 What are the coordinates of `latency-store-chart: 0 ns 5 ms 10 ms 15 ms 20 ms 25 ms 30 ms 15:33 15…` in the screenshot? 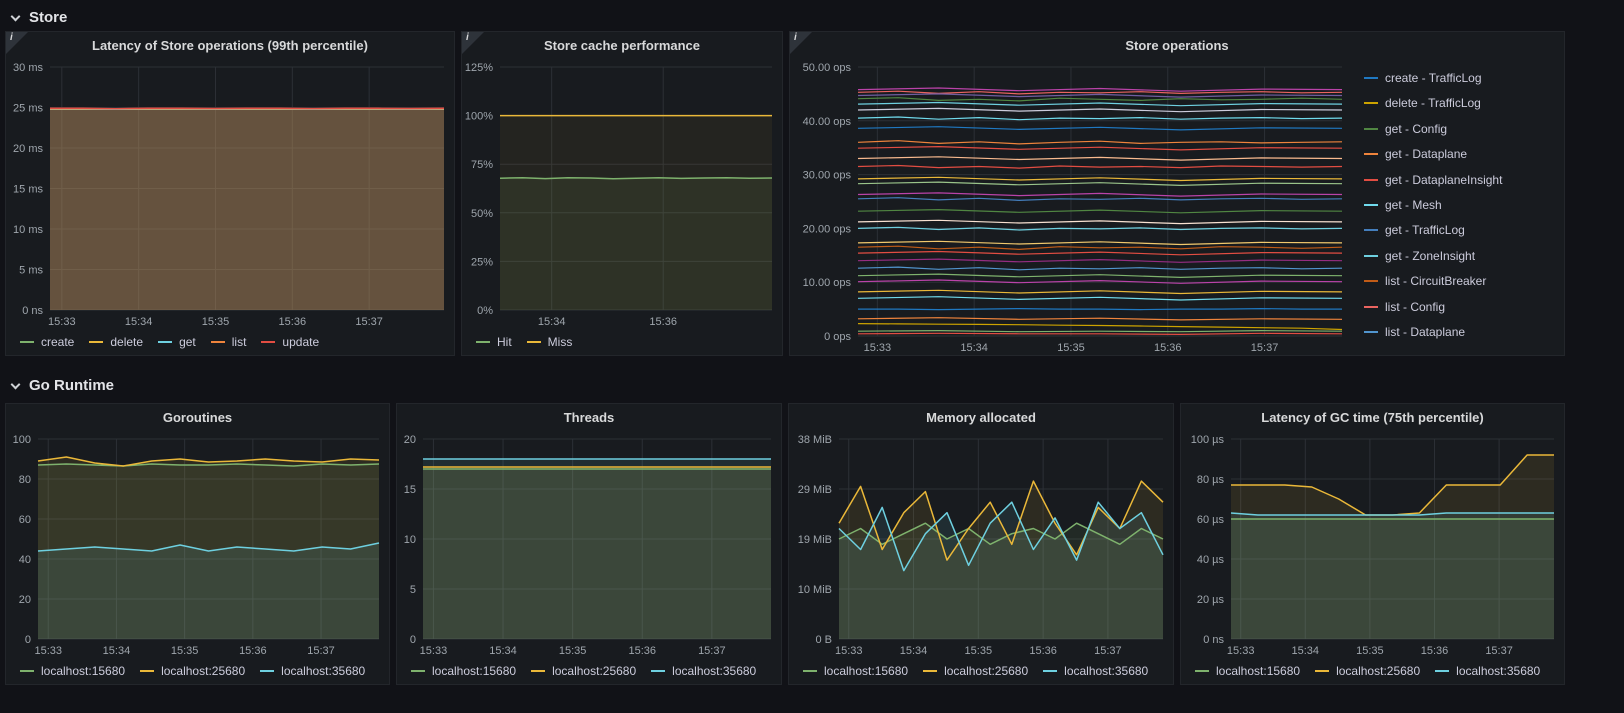 It's located at (230, 194).